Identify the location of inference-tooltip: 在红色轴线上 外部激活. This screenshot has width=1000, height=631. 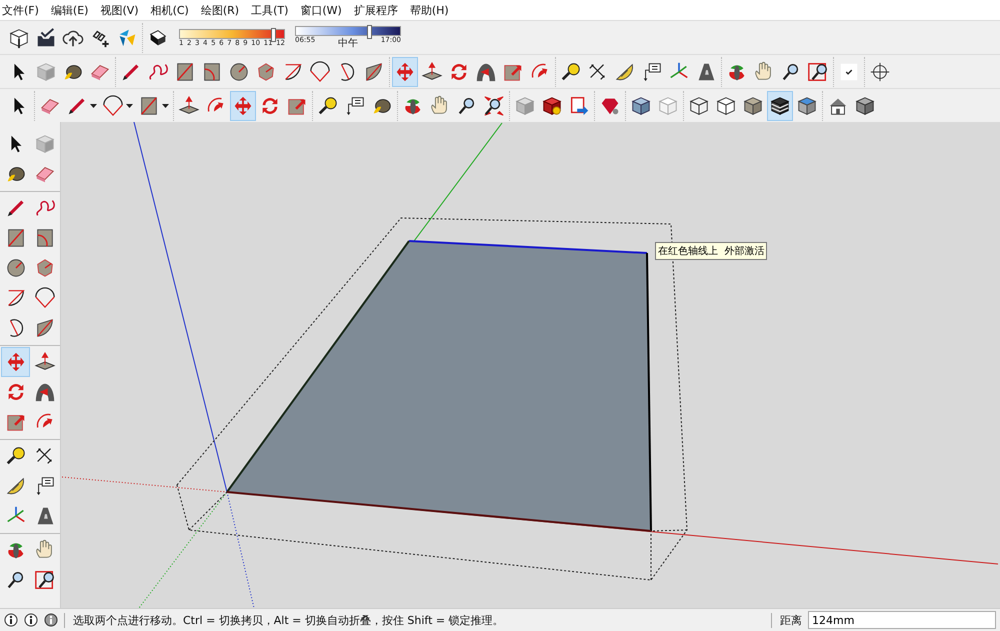
(711, 251).